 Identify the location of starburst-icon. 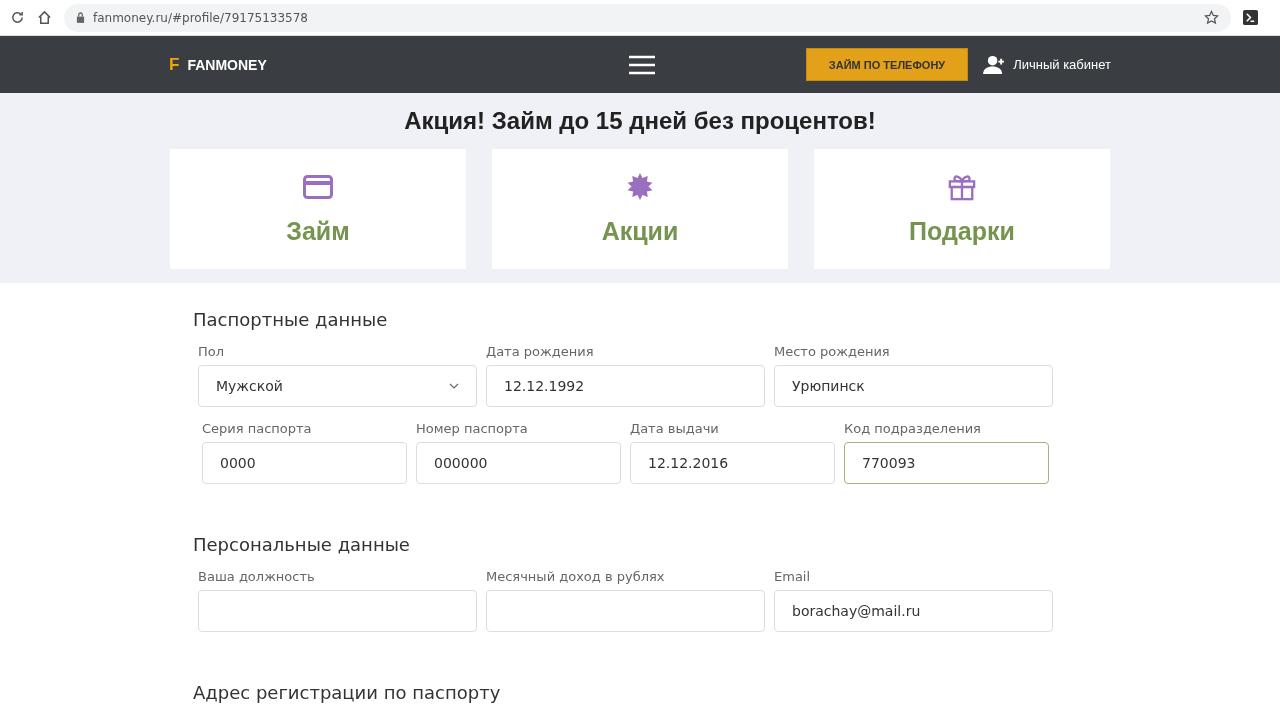
(640, 186).